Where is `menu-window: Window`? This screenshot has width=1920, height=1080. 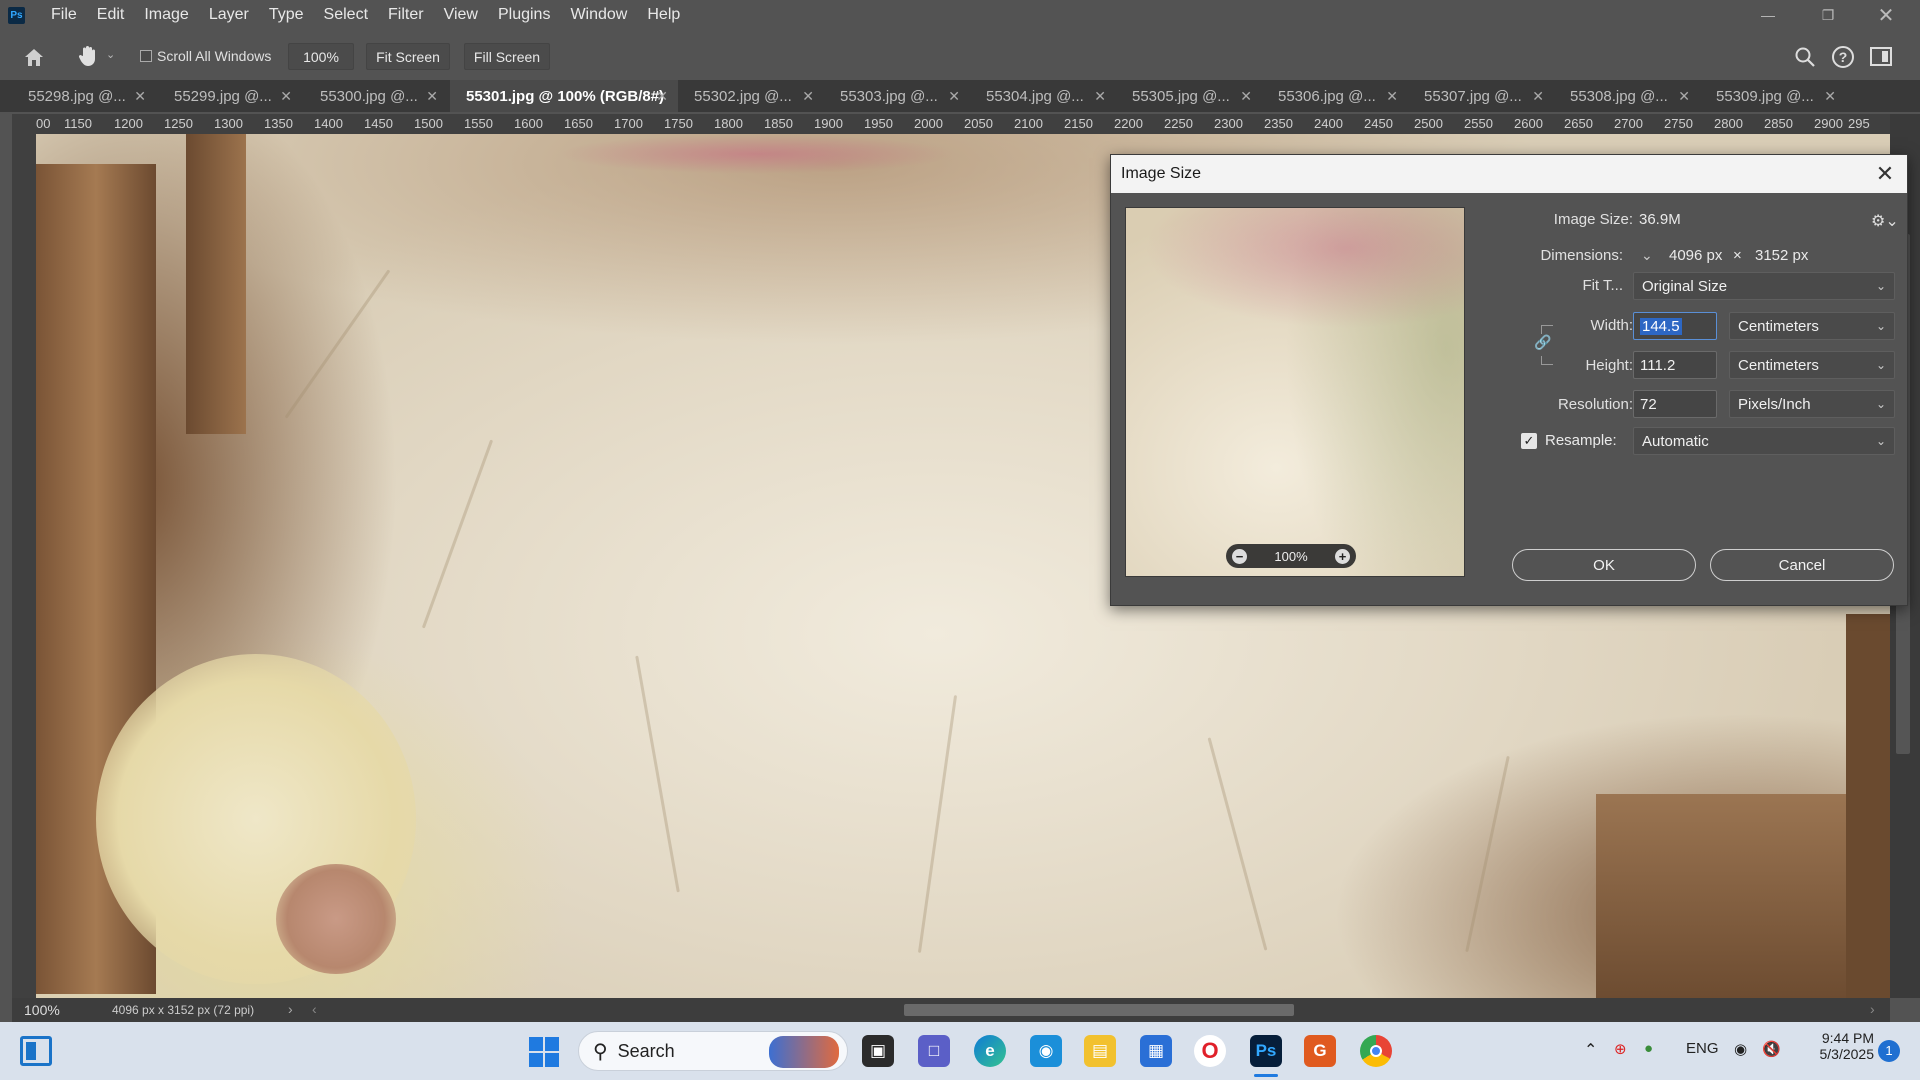 menu-window: Window is located at coordinates (598, 15).